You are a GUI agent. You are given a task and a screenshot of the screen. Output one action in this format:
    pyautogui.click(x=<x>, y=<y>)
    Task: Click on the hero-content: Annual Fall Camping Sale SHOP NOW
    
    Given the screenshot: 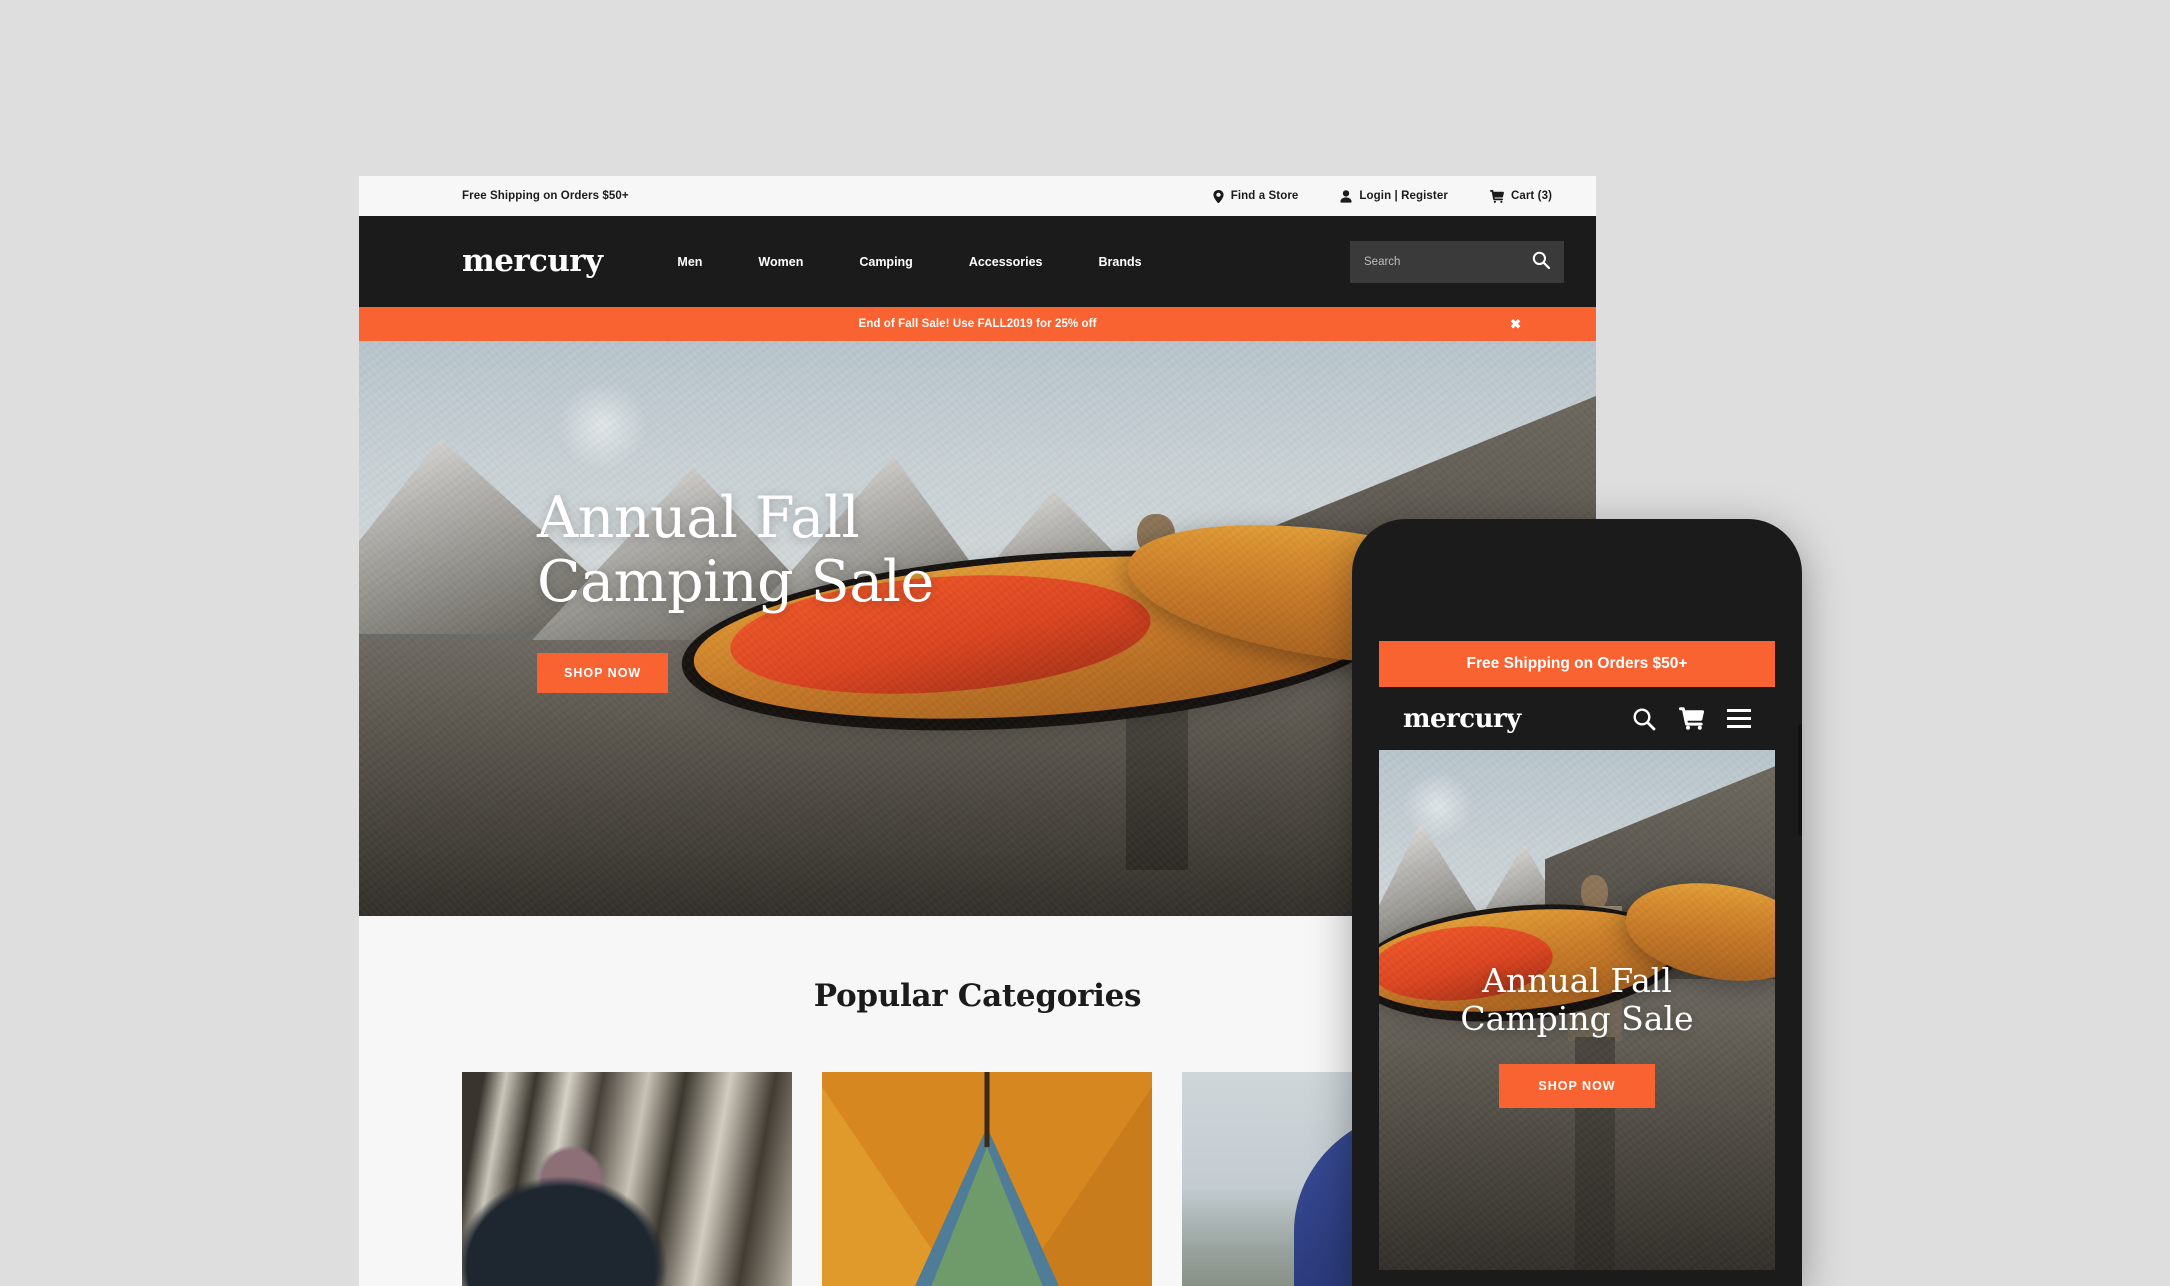 What is the action you would take?
    pyautogui.click(x=735, y=589)
    